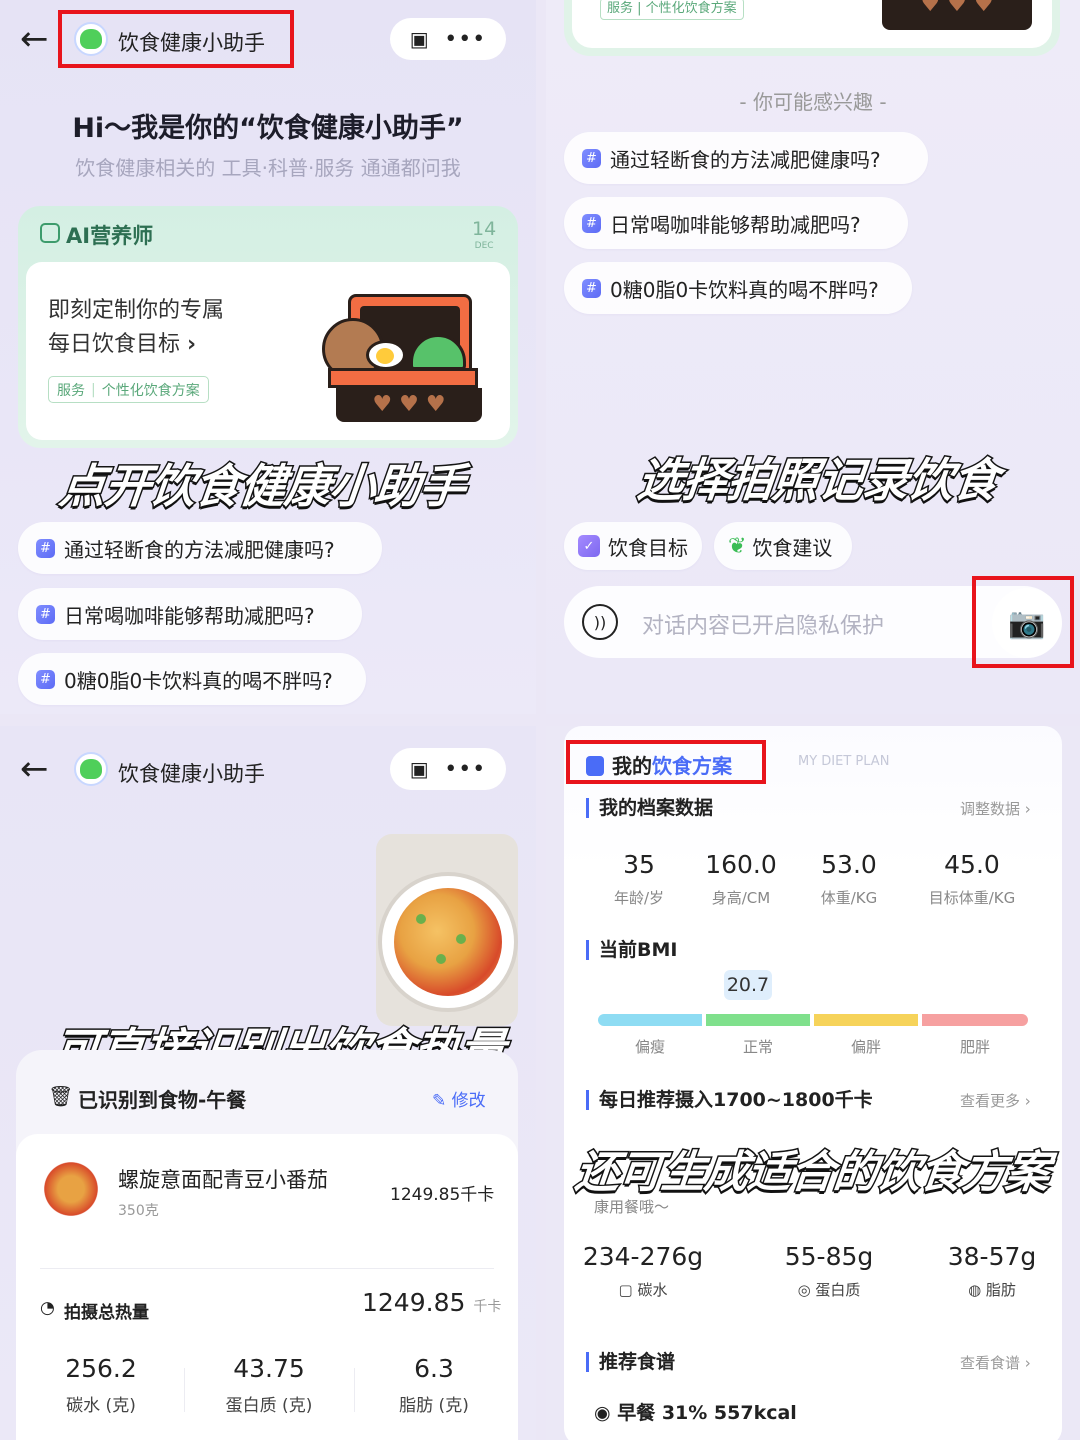 The height and width of the screenshot is (1440, 1080). What do you see at coordinates (268, 351) in the screenshot?
I see `ai-card-body: 即刻定制你的专属 每日饮食目标 › 服务 | 个性化饮食方案 ♥ ♥ ♥` at bounding box center [268, 351].